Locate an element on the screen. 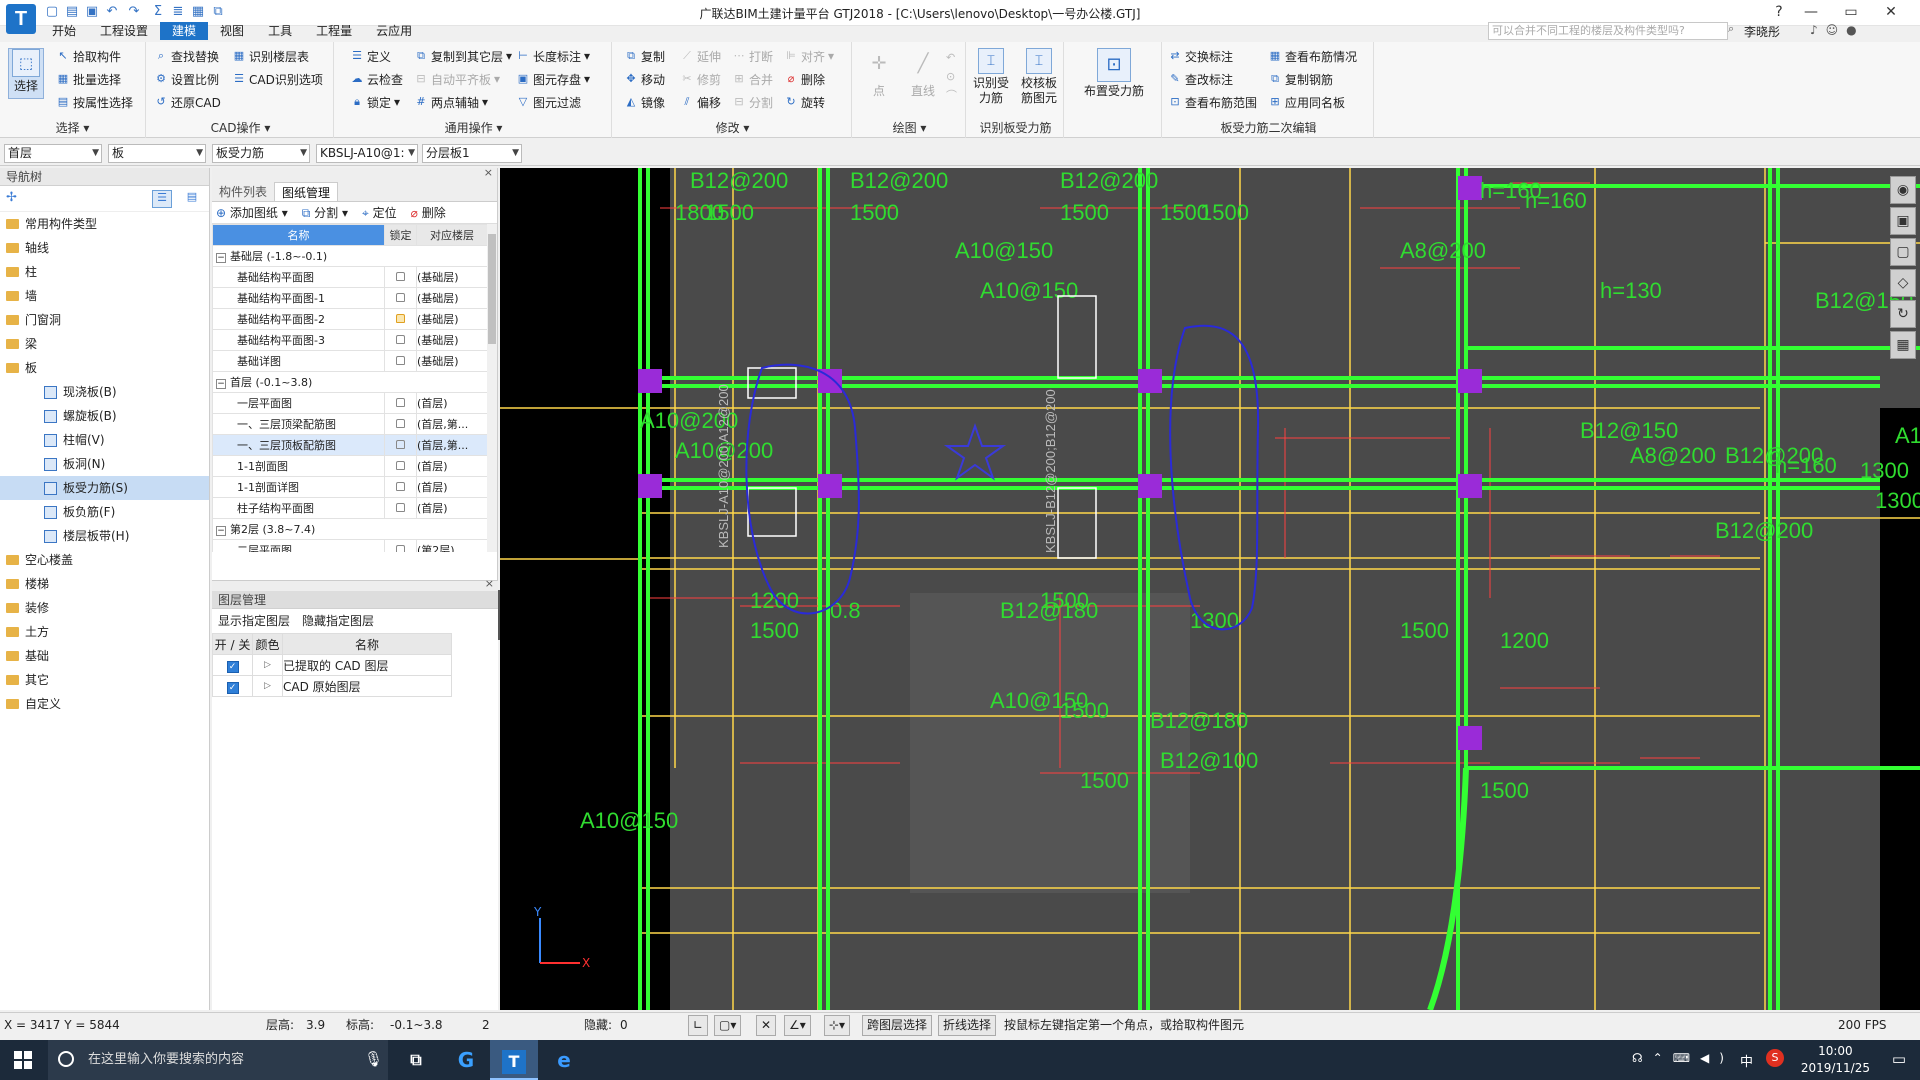 This screenshot has height=1080, width=1920. menu-cloud: 云应用 is located at coordinates (394, 31).